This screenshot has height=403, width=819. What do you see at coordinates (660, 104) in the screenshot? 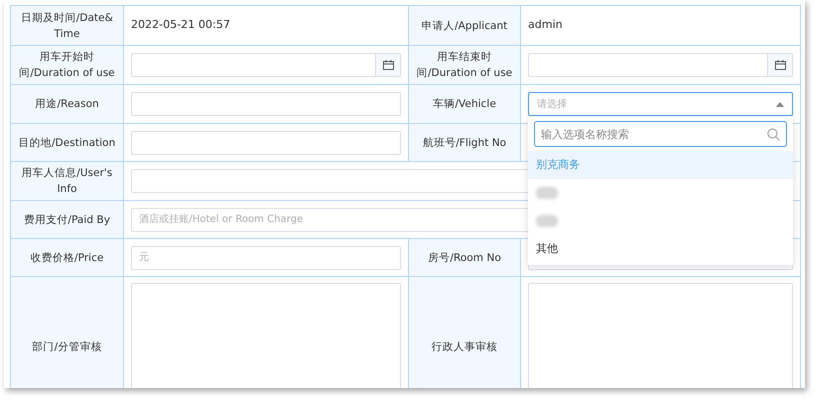
I see `select-field: 请选择` at bounding box center [660, 104].